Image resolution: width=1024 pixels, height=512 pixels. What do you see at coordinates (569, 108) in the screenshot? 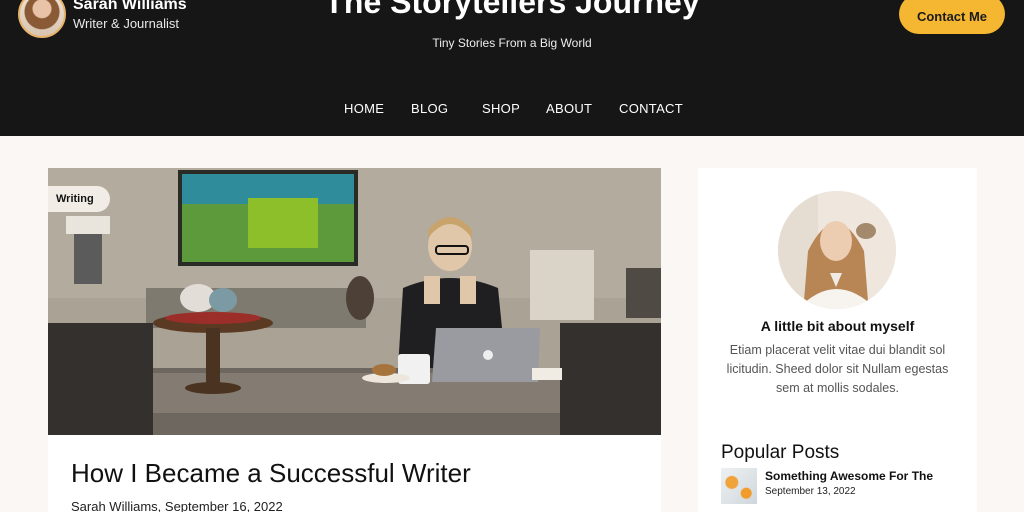
I see `nav-item-about: ABOUT` at bounding box center [569, 108].